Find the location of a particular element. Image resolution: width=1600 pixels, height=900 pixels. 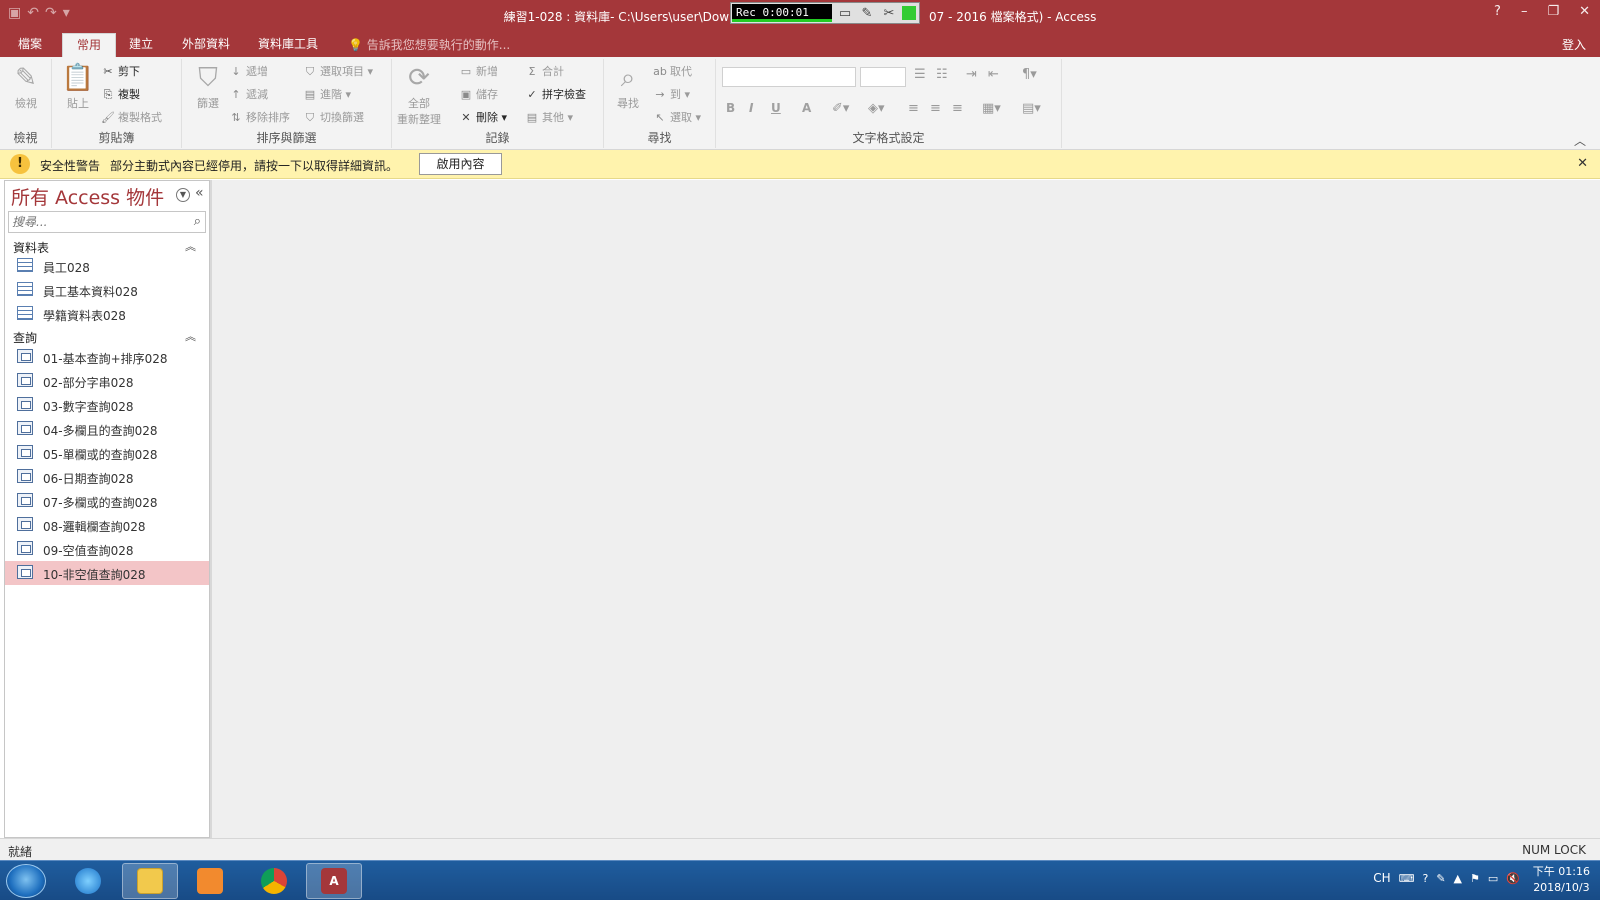

nav-query-item: 08-邏輯欄查詢028 is located at coordinates (107, 525).